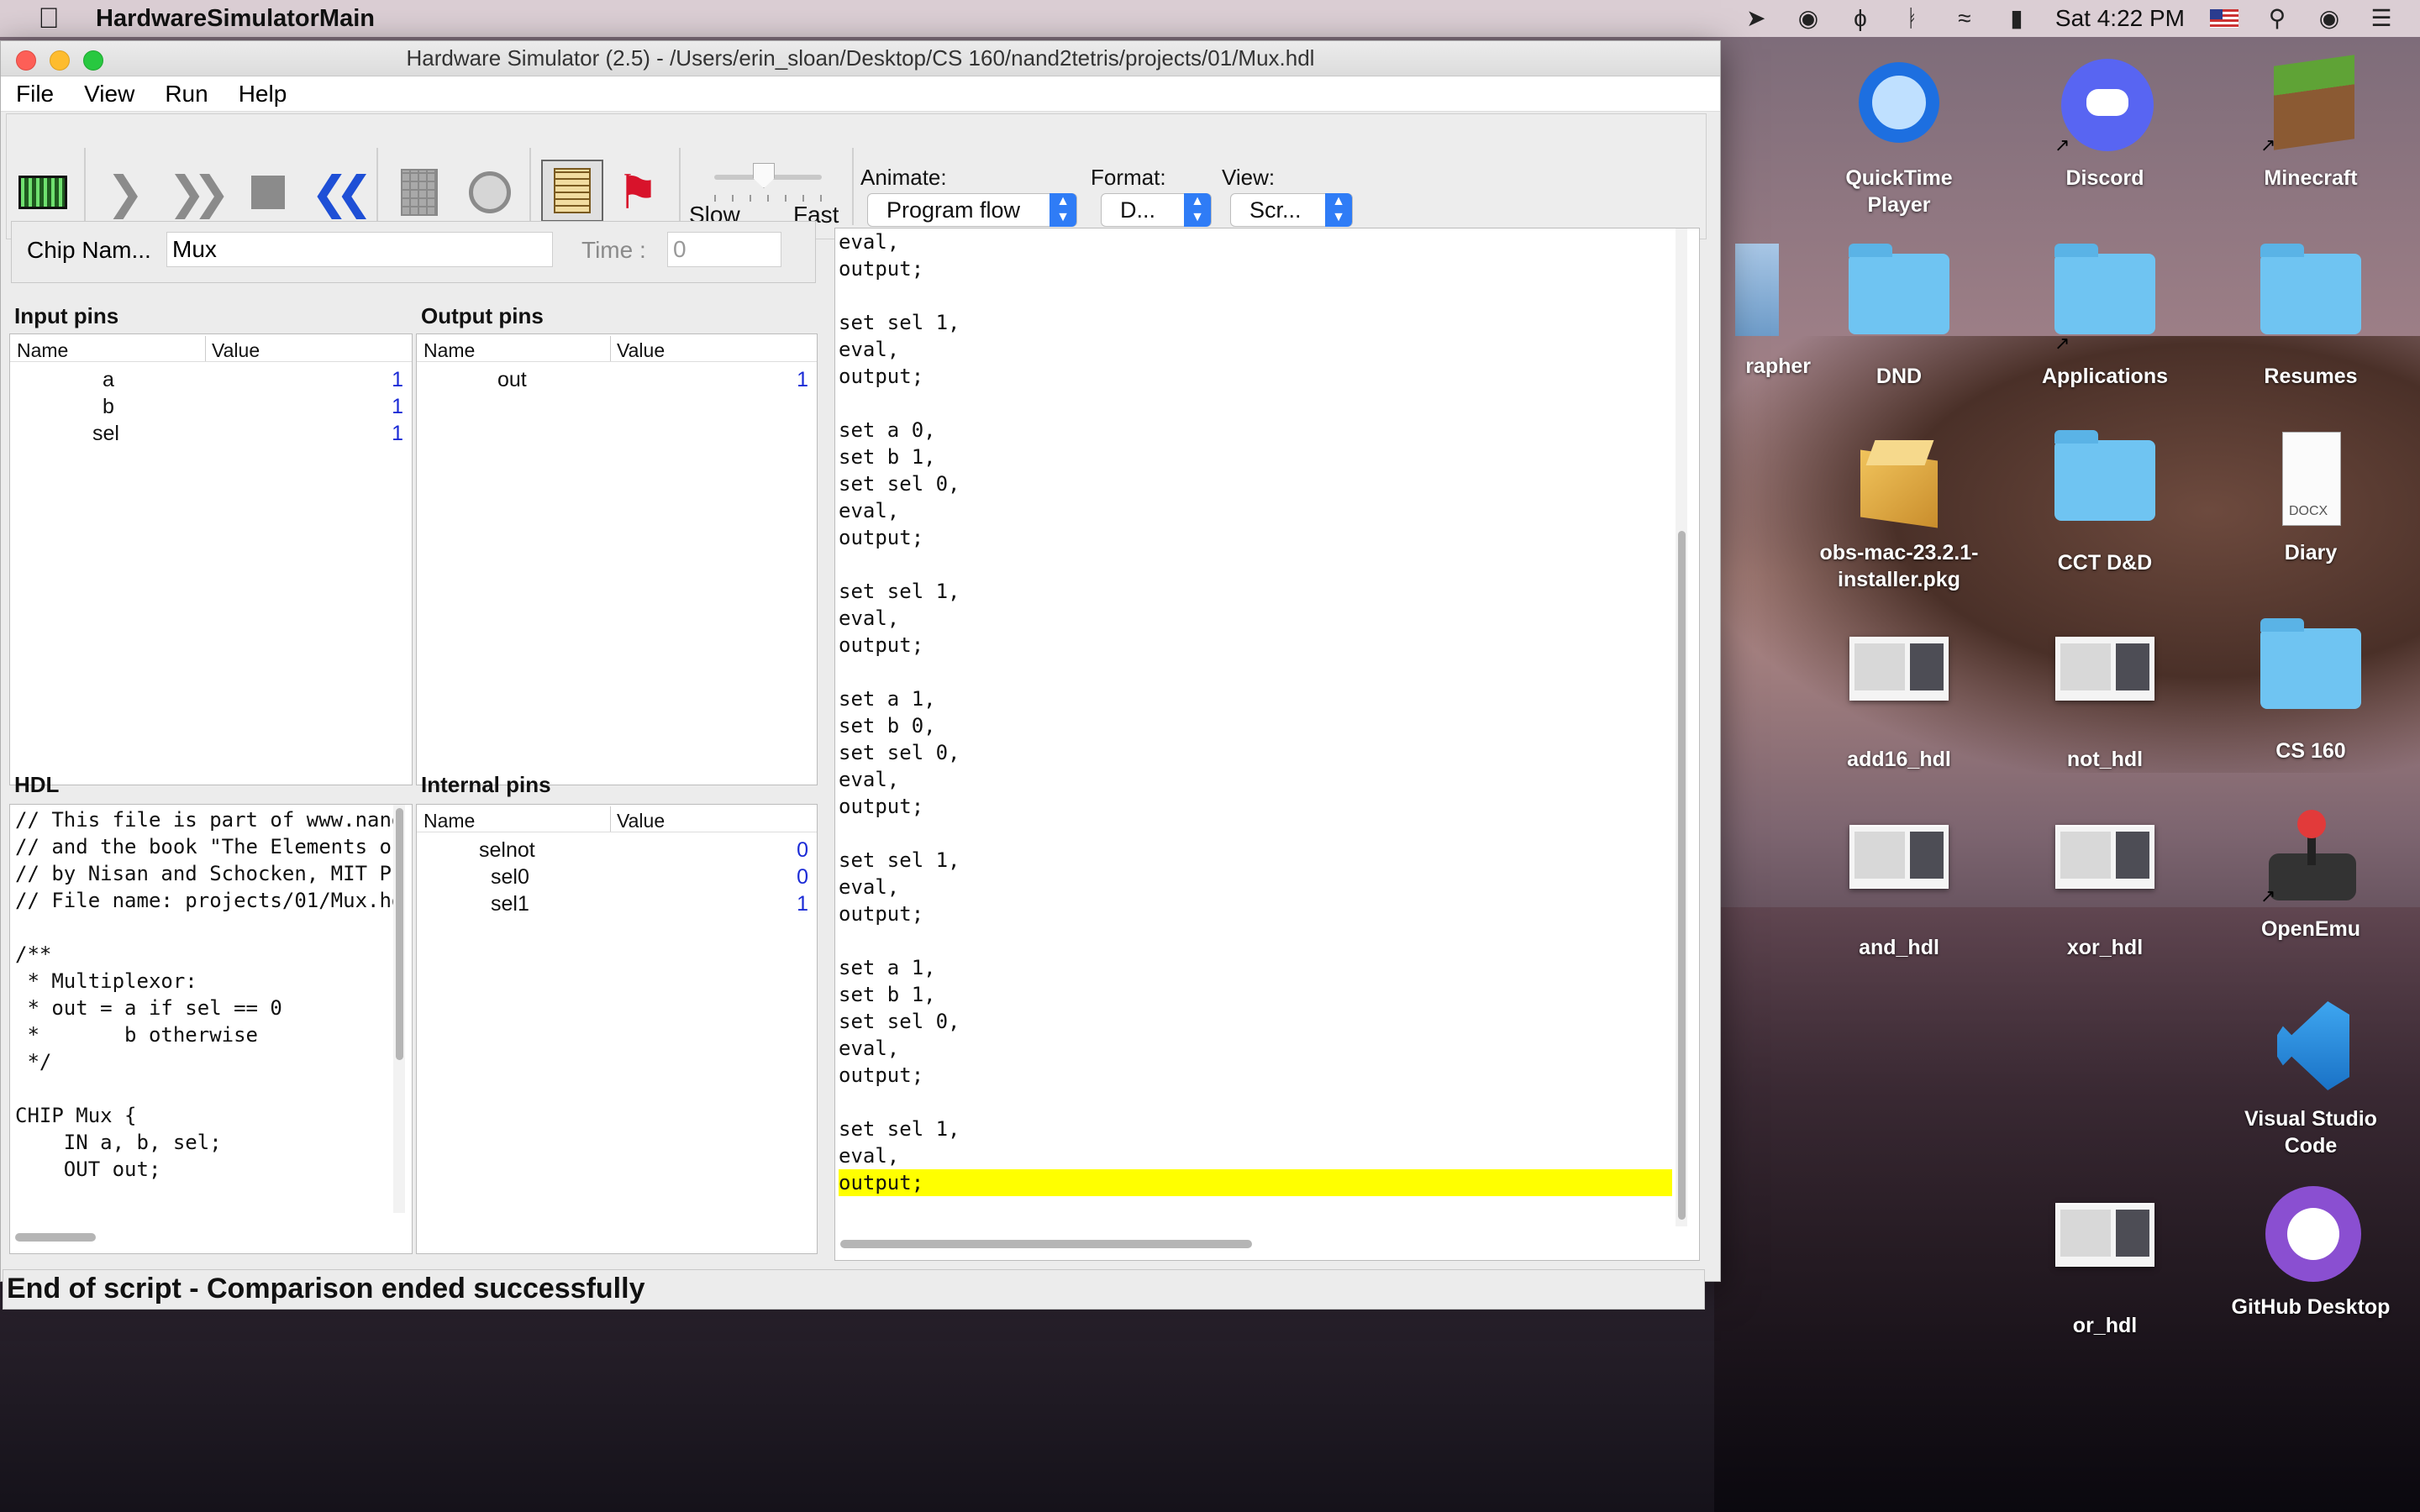 The height and width of the screenshot is (1512, 2420). What do you see at coordinates (1913, 18) in the screenshot?
I see `bluetooth-icon: ᛓ` at bounding box center [1913, 18].